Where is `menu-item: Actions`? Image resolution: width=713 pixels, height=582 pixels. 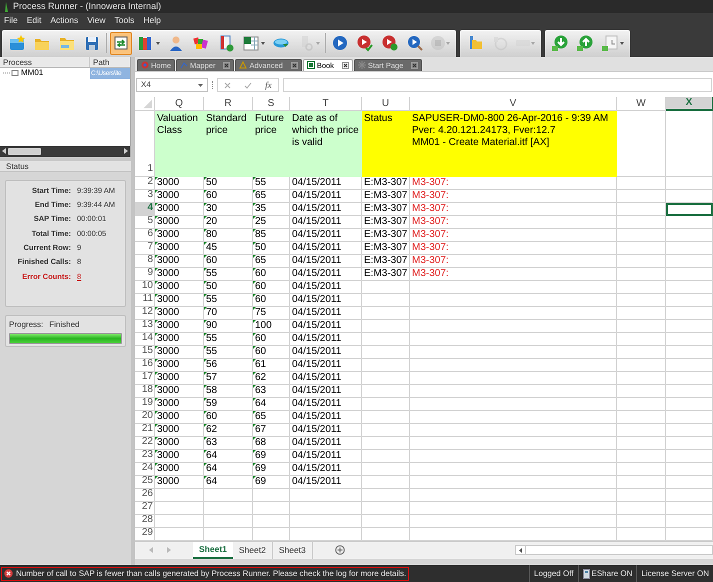
menu-item: Actions is located at coordinates (64, 20).